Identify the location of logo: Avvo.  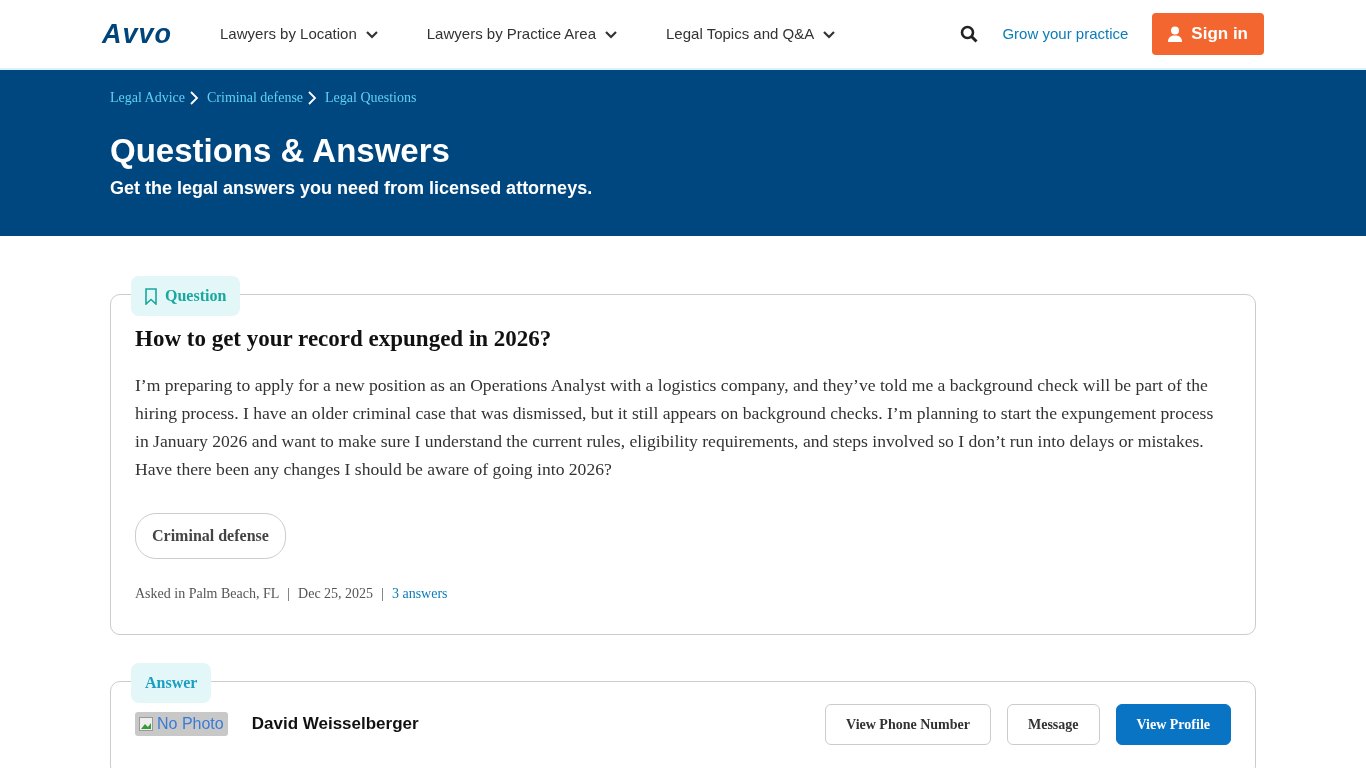
(137, 34).